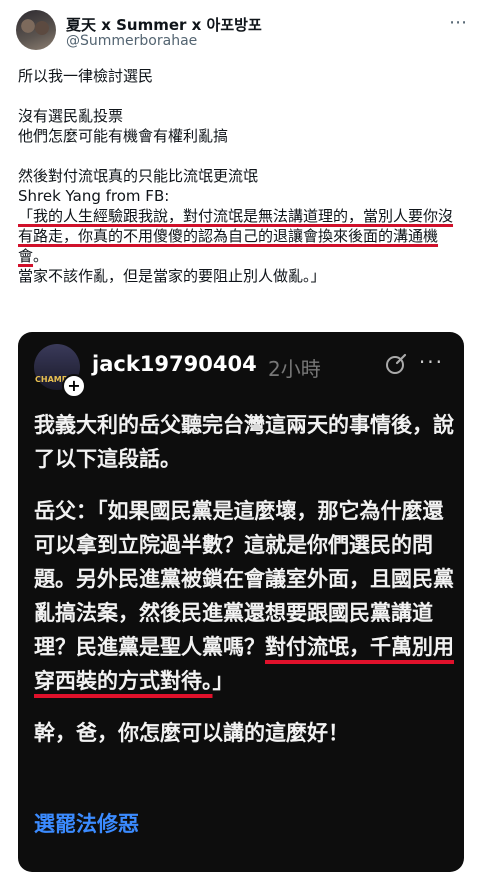  Describe the element at coordinates (431, 362) in the screenshot. I see `more-horizontal-icon: ···` at that location.